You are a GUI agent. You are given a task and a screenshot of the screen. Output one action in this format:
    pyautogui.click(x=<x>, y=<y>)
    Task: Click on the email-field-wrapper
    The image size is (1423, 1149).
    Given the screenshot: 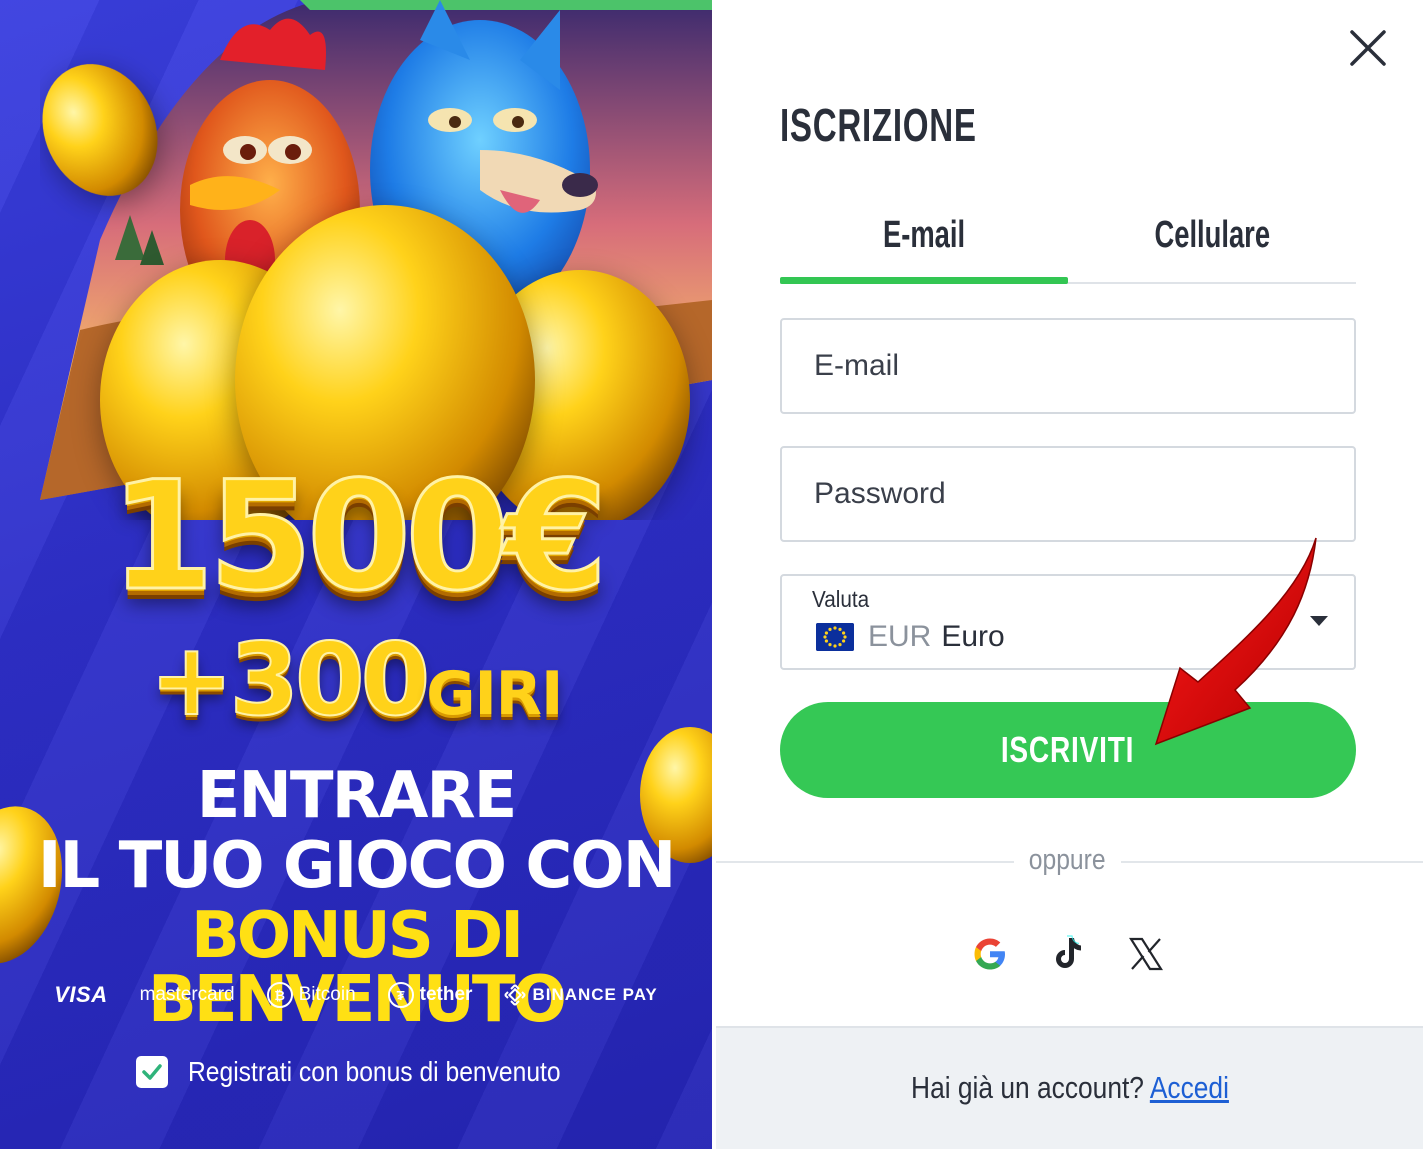 What is the action you would take?
    pyautogui.click(x=1068, y=366)
    